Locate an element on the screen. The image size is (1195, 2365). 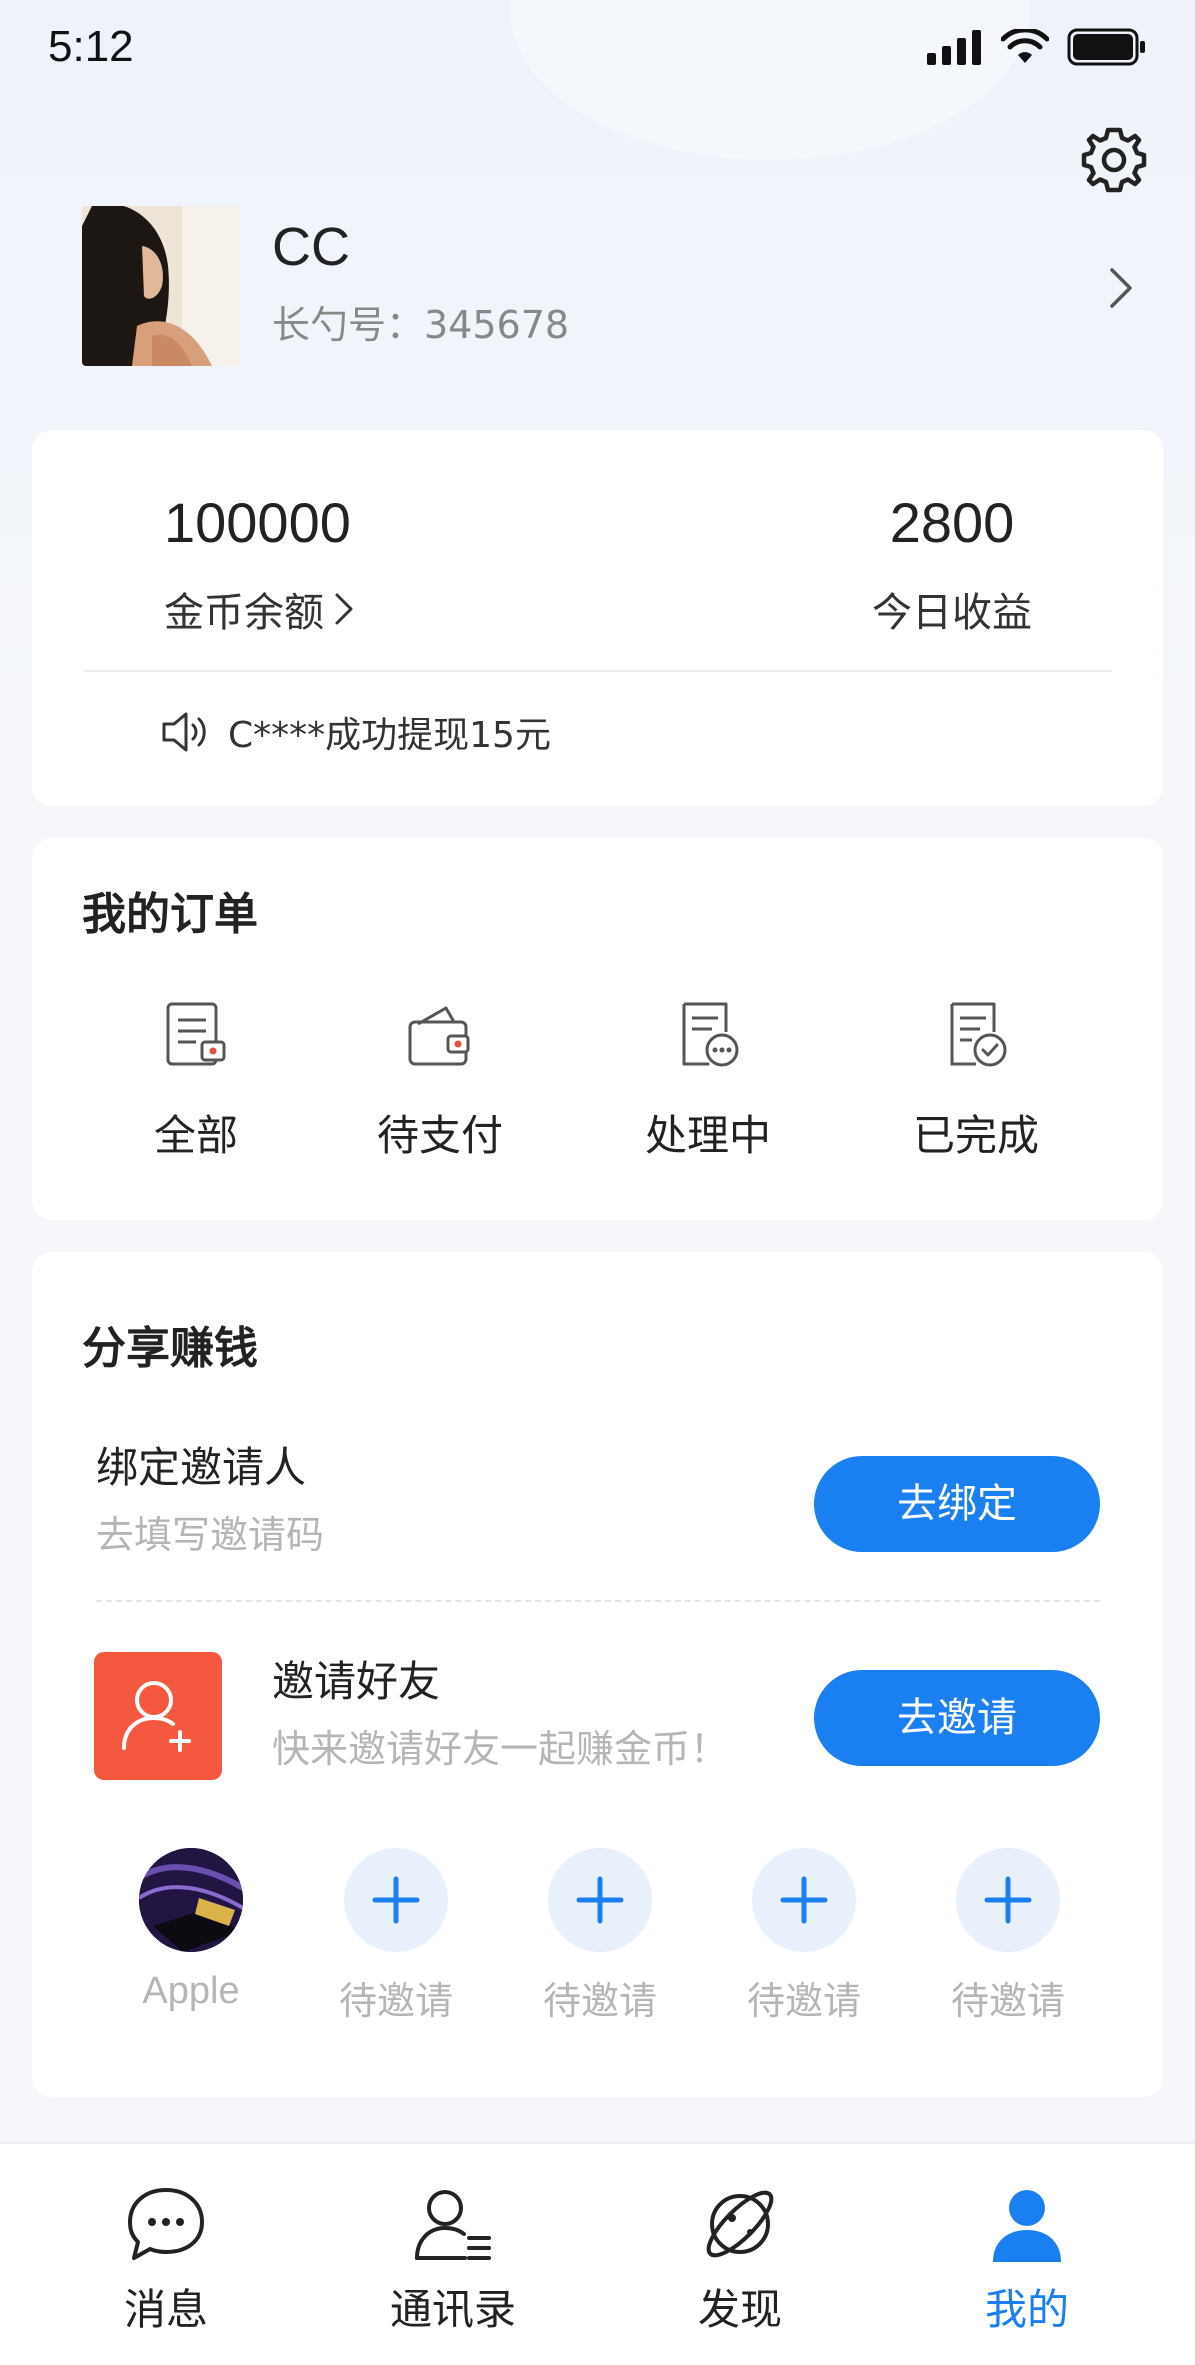
tab-me-label: 我的 is located at coordinates (1026, 2309).